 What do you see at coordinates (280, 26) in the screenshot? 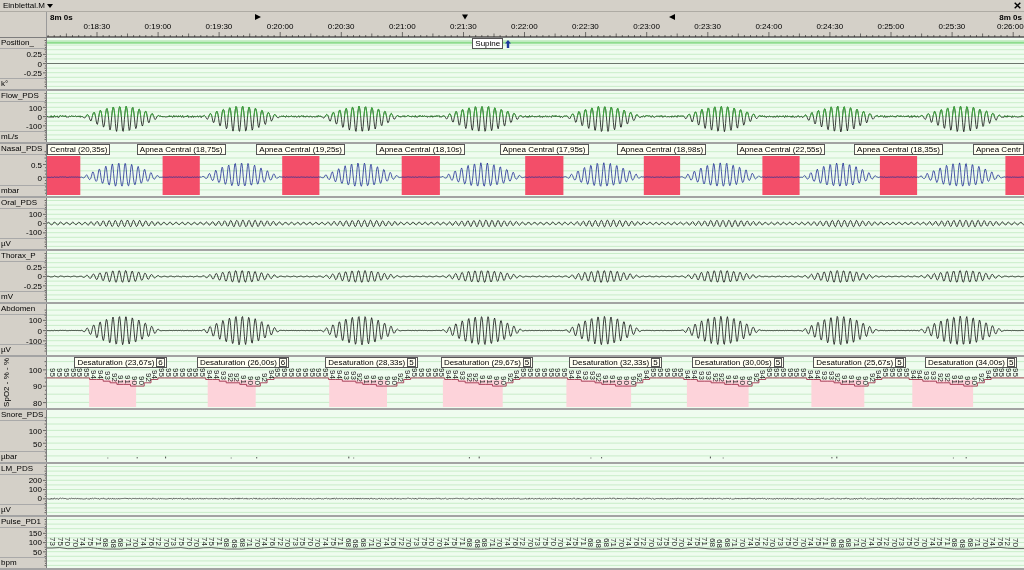
I see `time-tick-label: 0:20:00` at bounding box center [280, 26].